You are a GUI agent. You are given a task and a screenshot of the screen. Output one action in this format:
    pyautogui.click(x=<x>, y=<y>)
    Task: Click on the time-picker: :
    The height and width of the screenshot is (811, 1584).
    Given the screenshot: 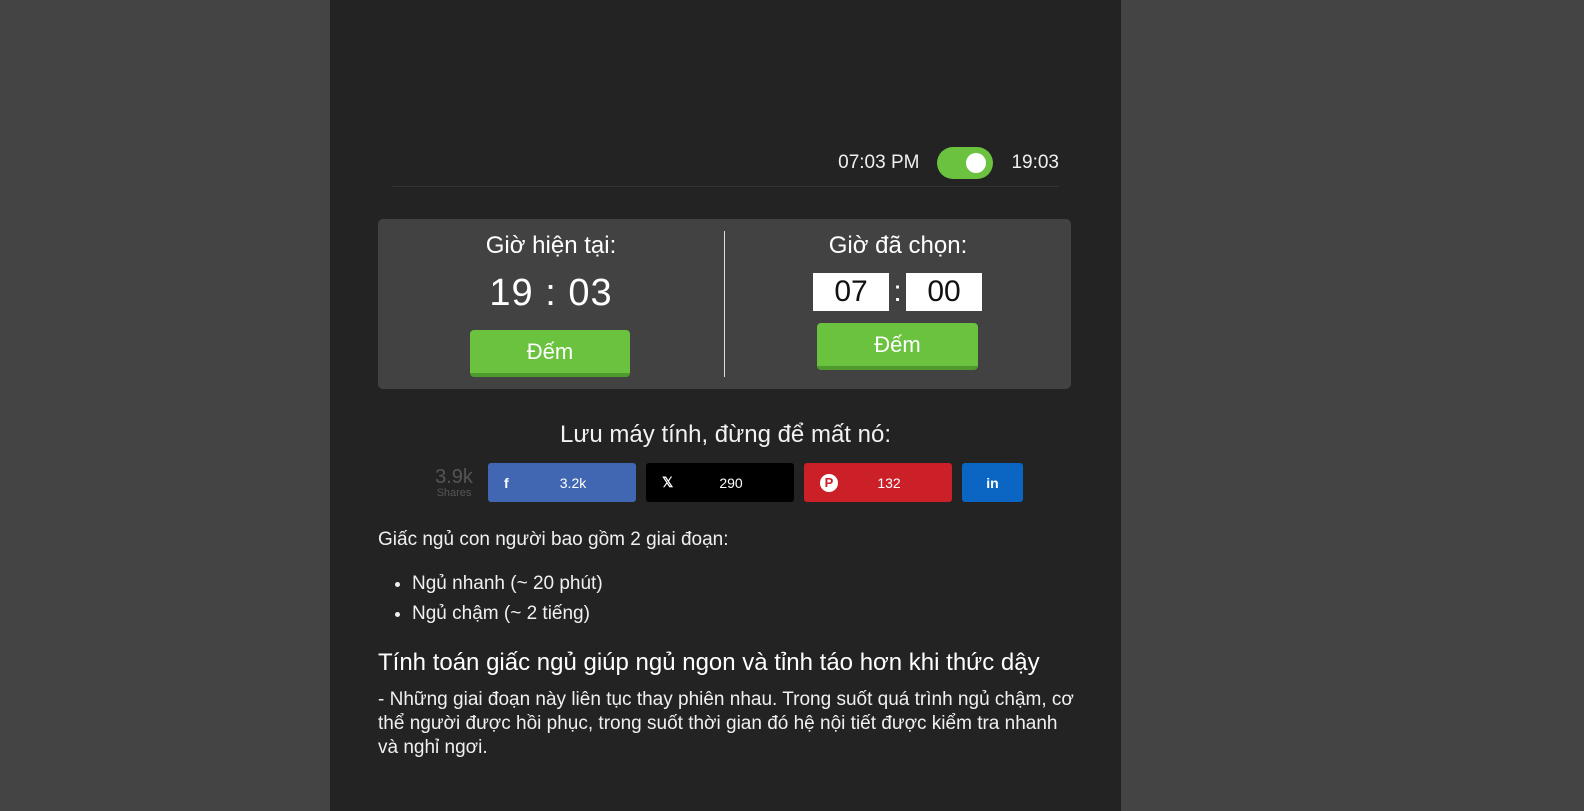 What is the action you would take?
    pyautogui.click(x=897, y=292)
    